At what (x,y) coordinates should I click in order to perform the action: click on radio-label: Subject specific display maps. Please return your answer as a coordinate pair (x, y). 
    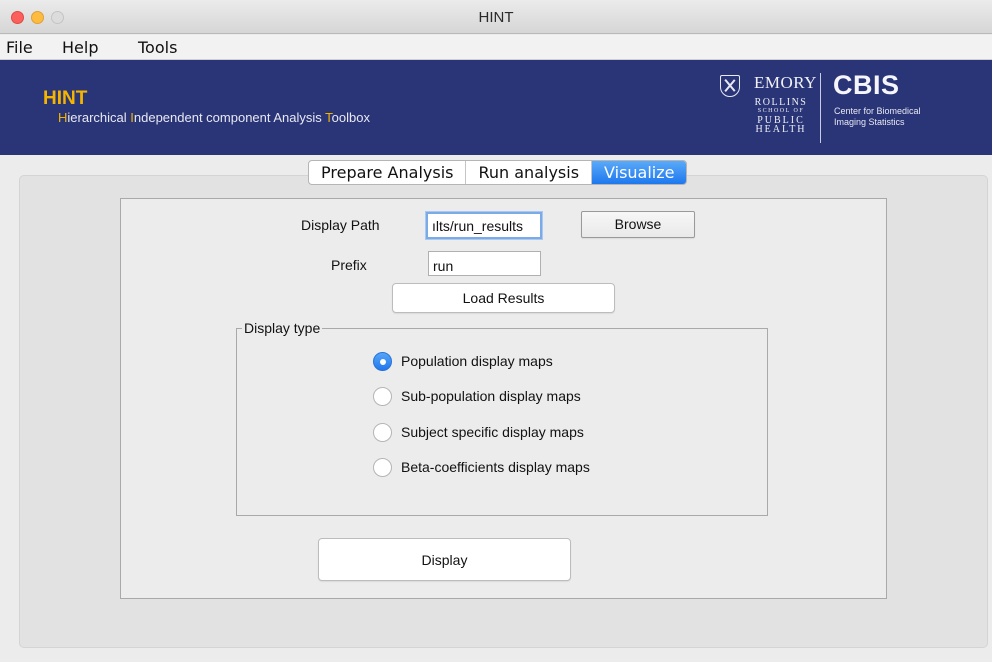
    Looking at the image, I should click on (492, 432).